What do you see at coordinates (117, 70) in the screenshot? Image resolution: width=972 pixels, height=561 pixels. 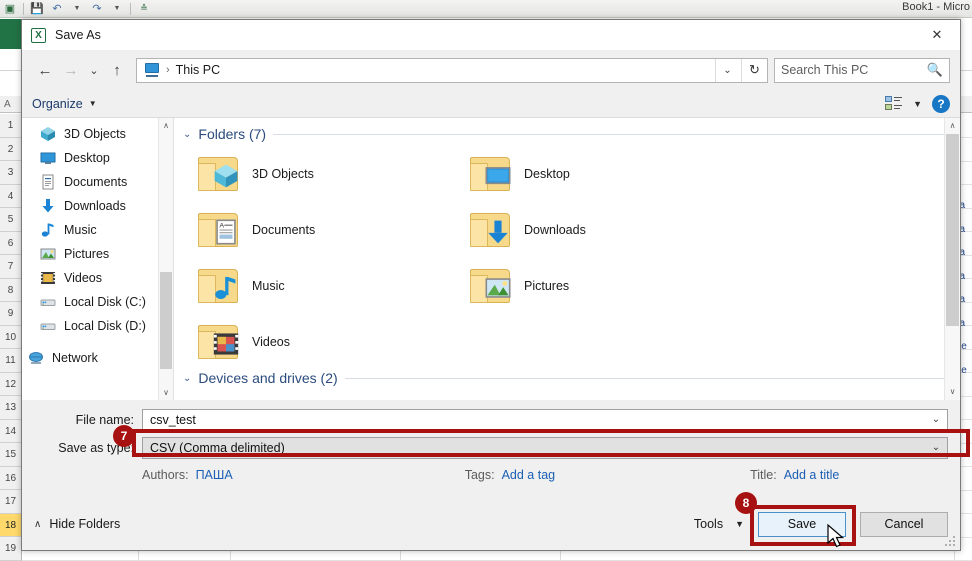 I see `up-button: ↑` at bounding box center [117, 70].